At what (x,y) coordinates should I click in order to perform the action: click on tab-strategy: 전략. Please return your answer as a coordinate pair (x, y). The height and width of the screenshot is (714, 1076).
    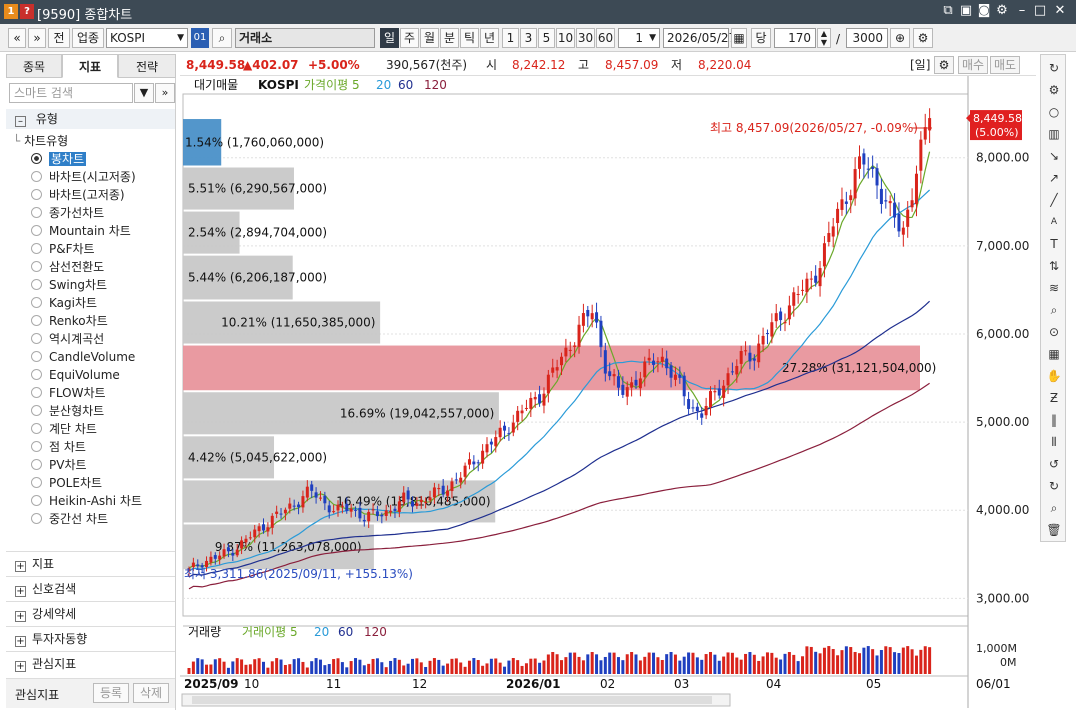
    Looking at the image, I should click on (147, 66).